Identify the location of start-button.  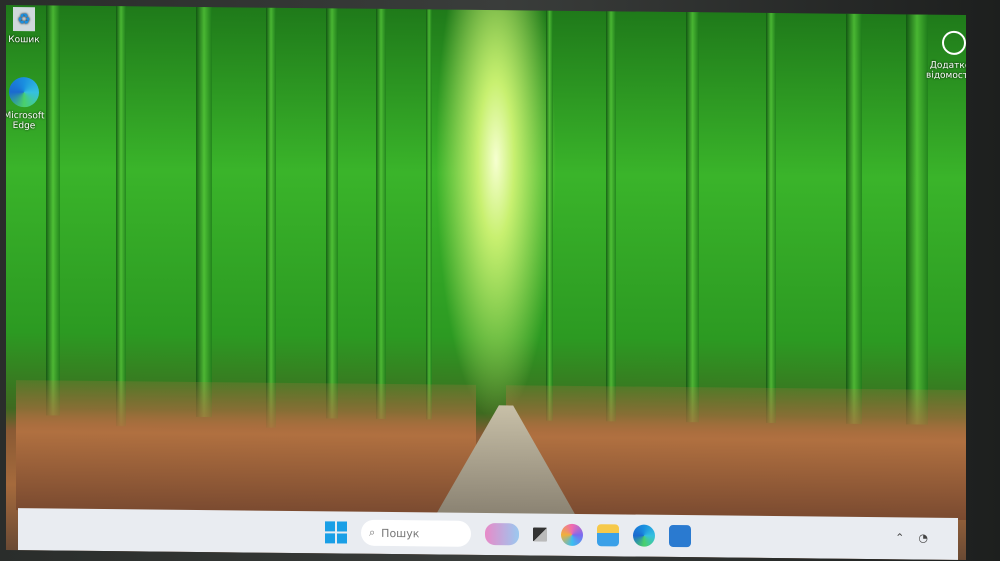
(336, 532).